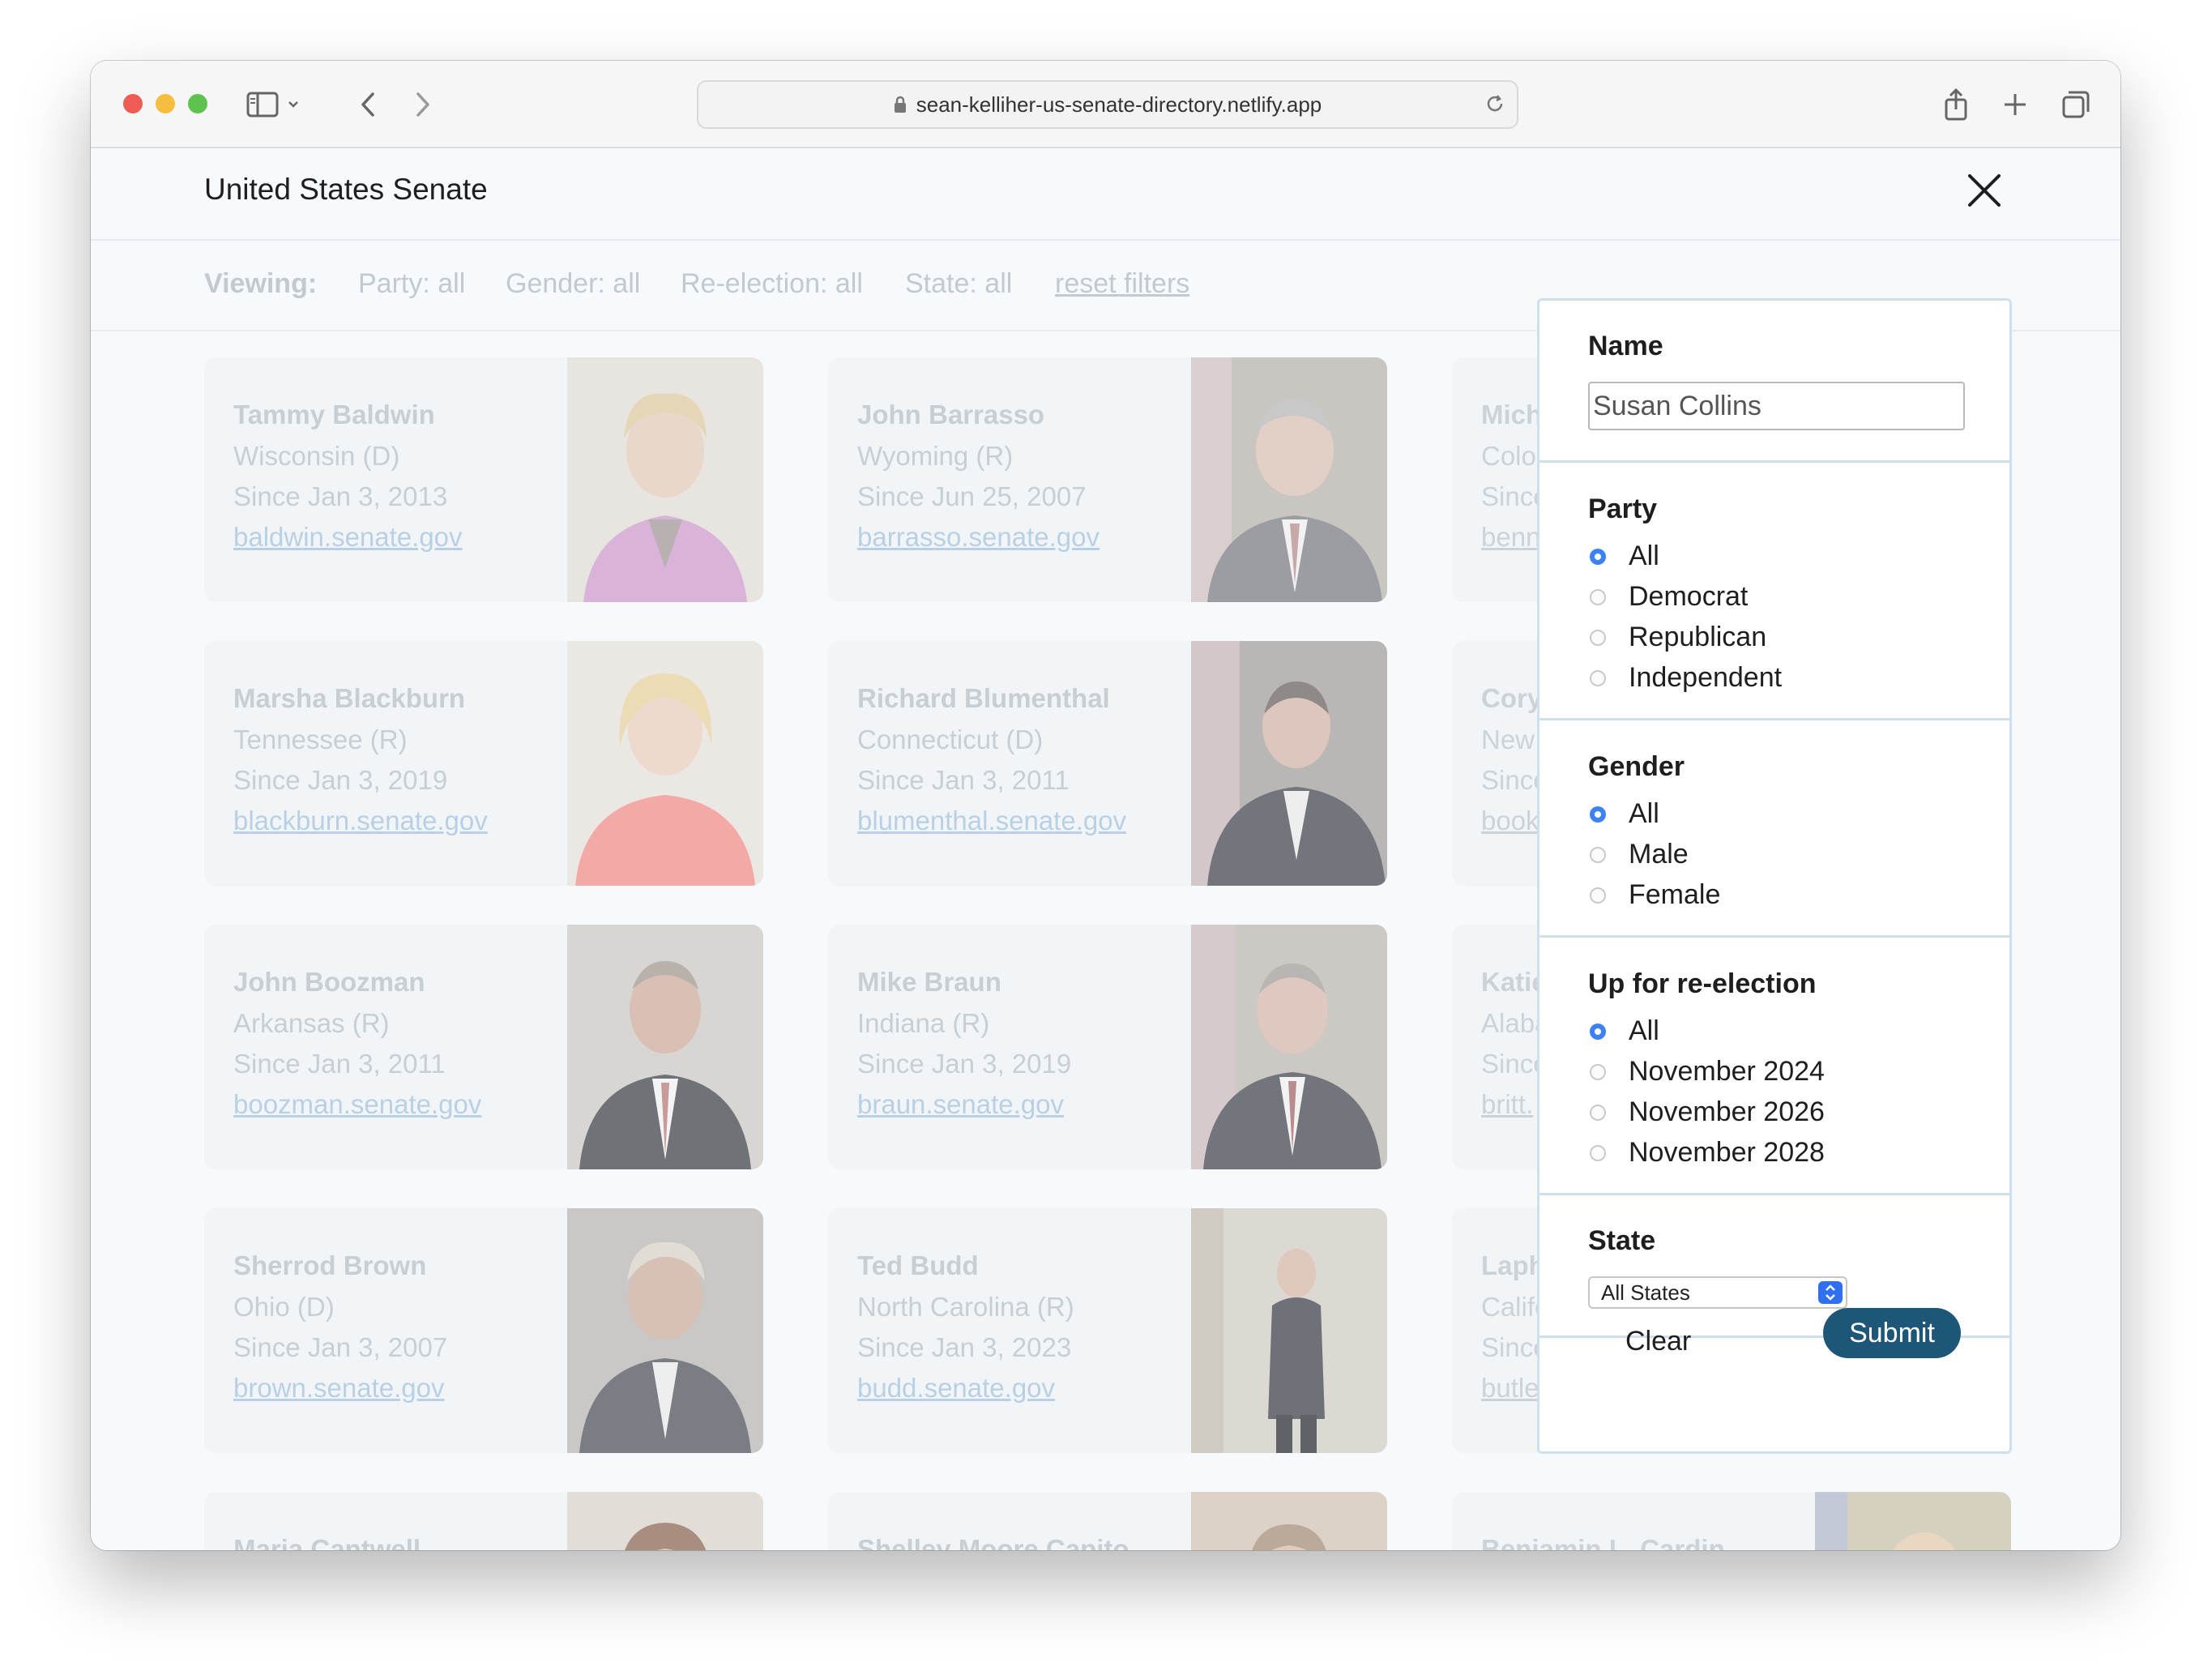  Describe the element at coordinates (2076, 104) in the screenshot. I see `tab-overview-icon` at that location.